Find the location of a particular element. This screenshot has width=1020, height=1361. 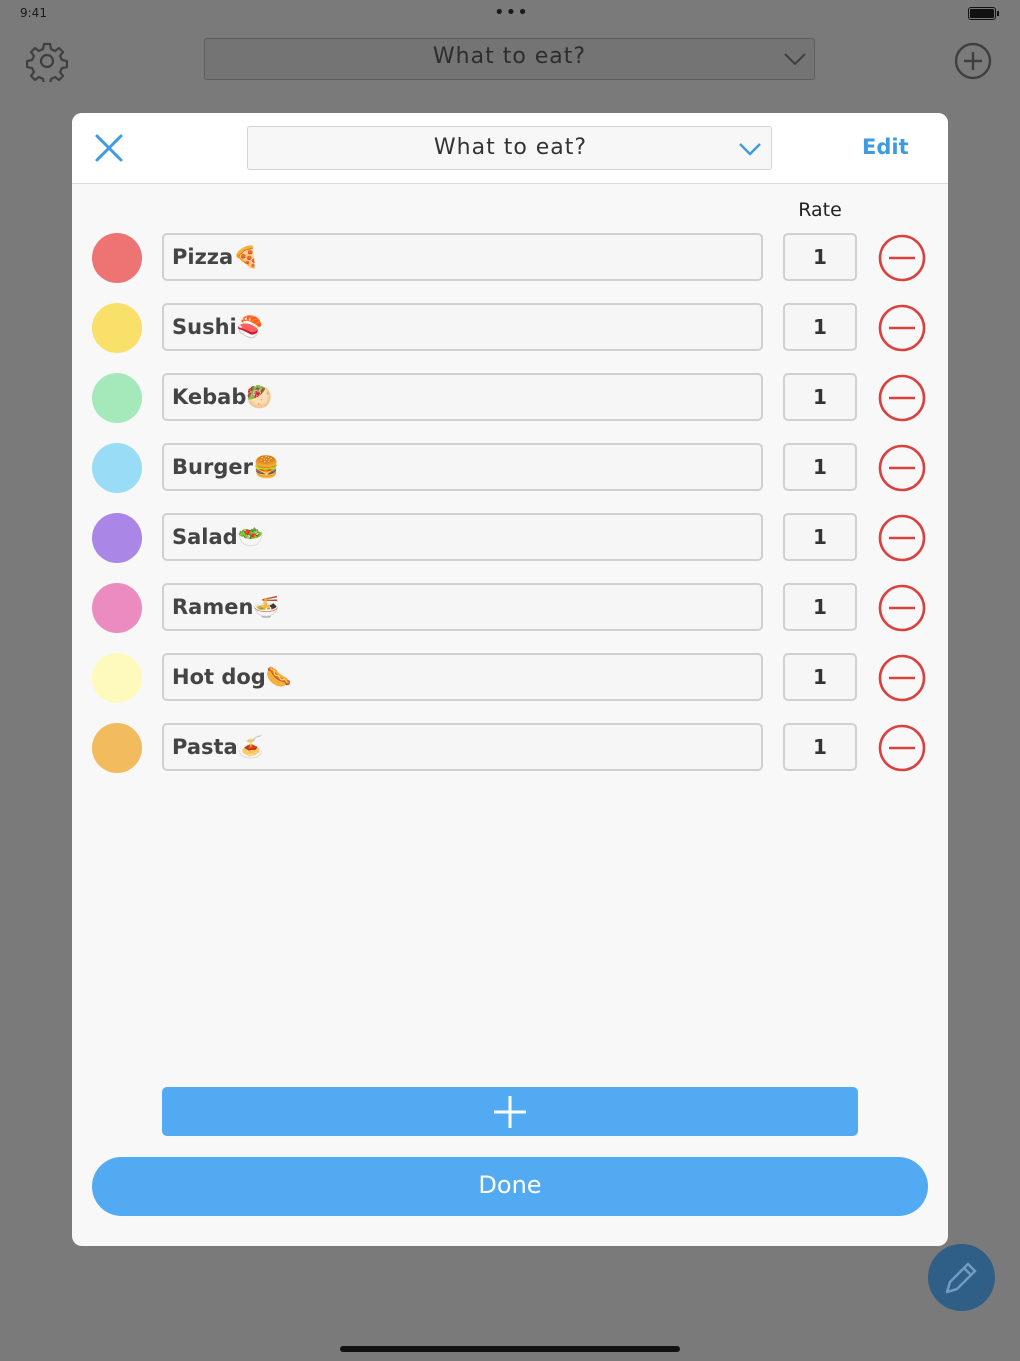

plus-icon is located at coordinates (510, 1112).